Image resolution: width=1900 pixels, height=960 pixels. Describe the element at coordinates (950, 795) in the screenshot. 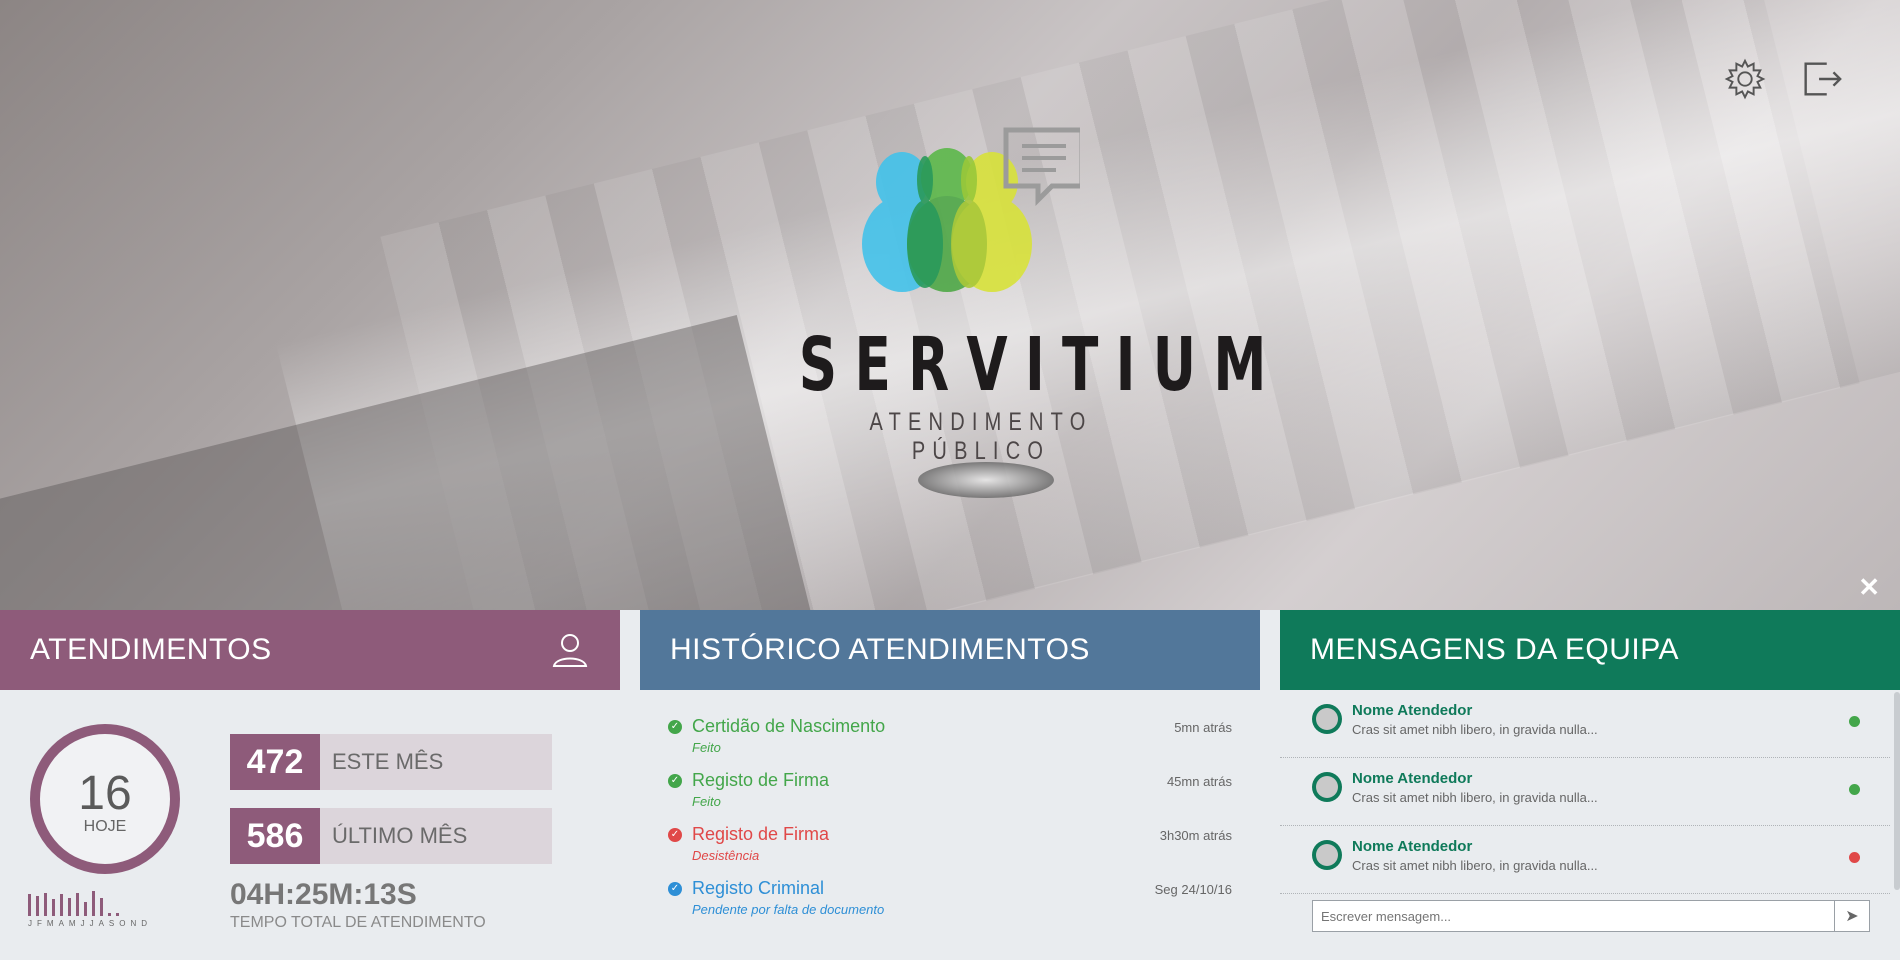

I see `history-item: ✓ Registo de Firma Feito 45mn atrás` at that location.